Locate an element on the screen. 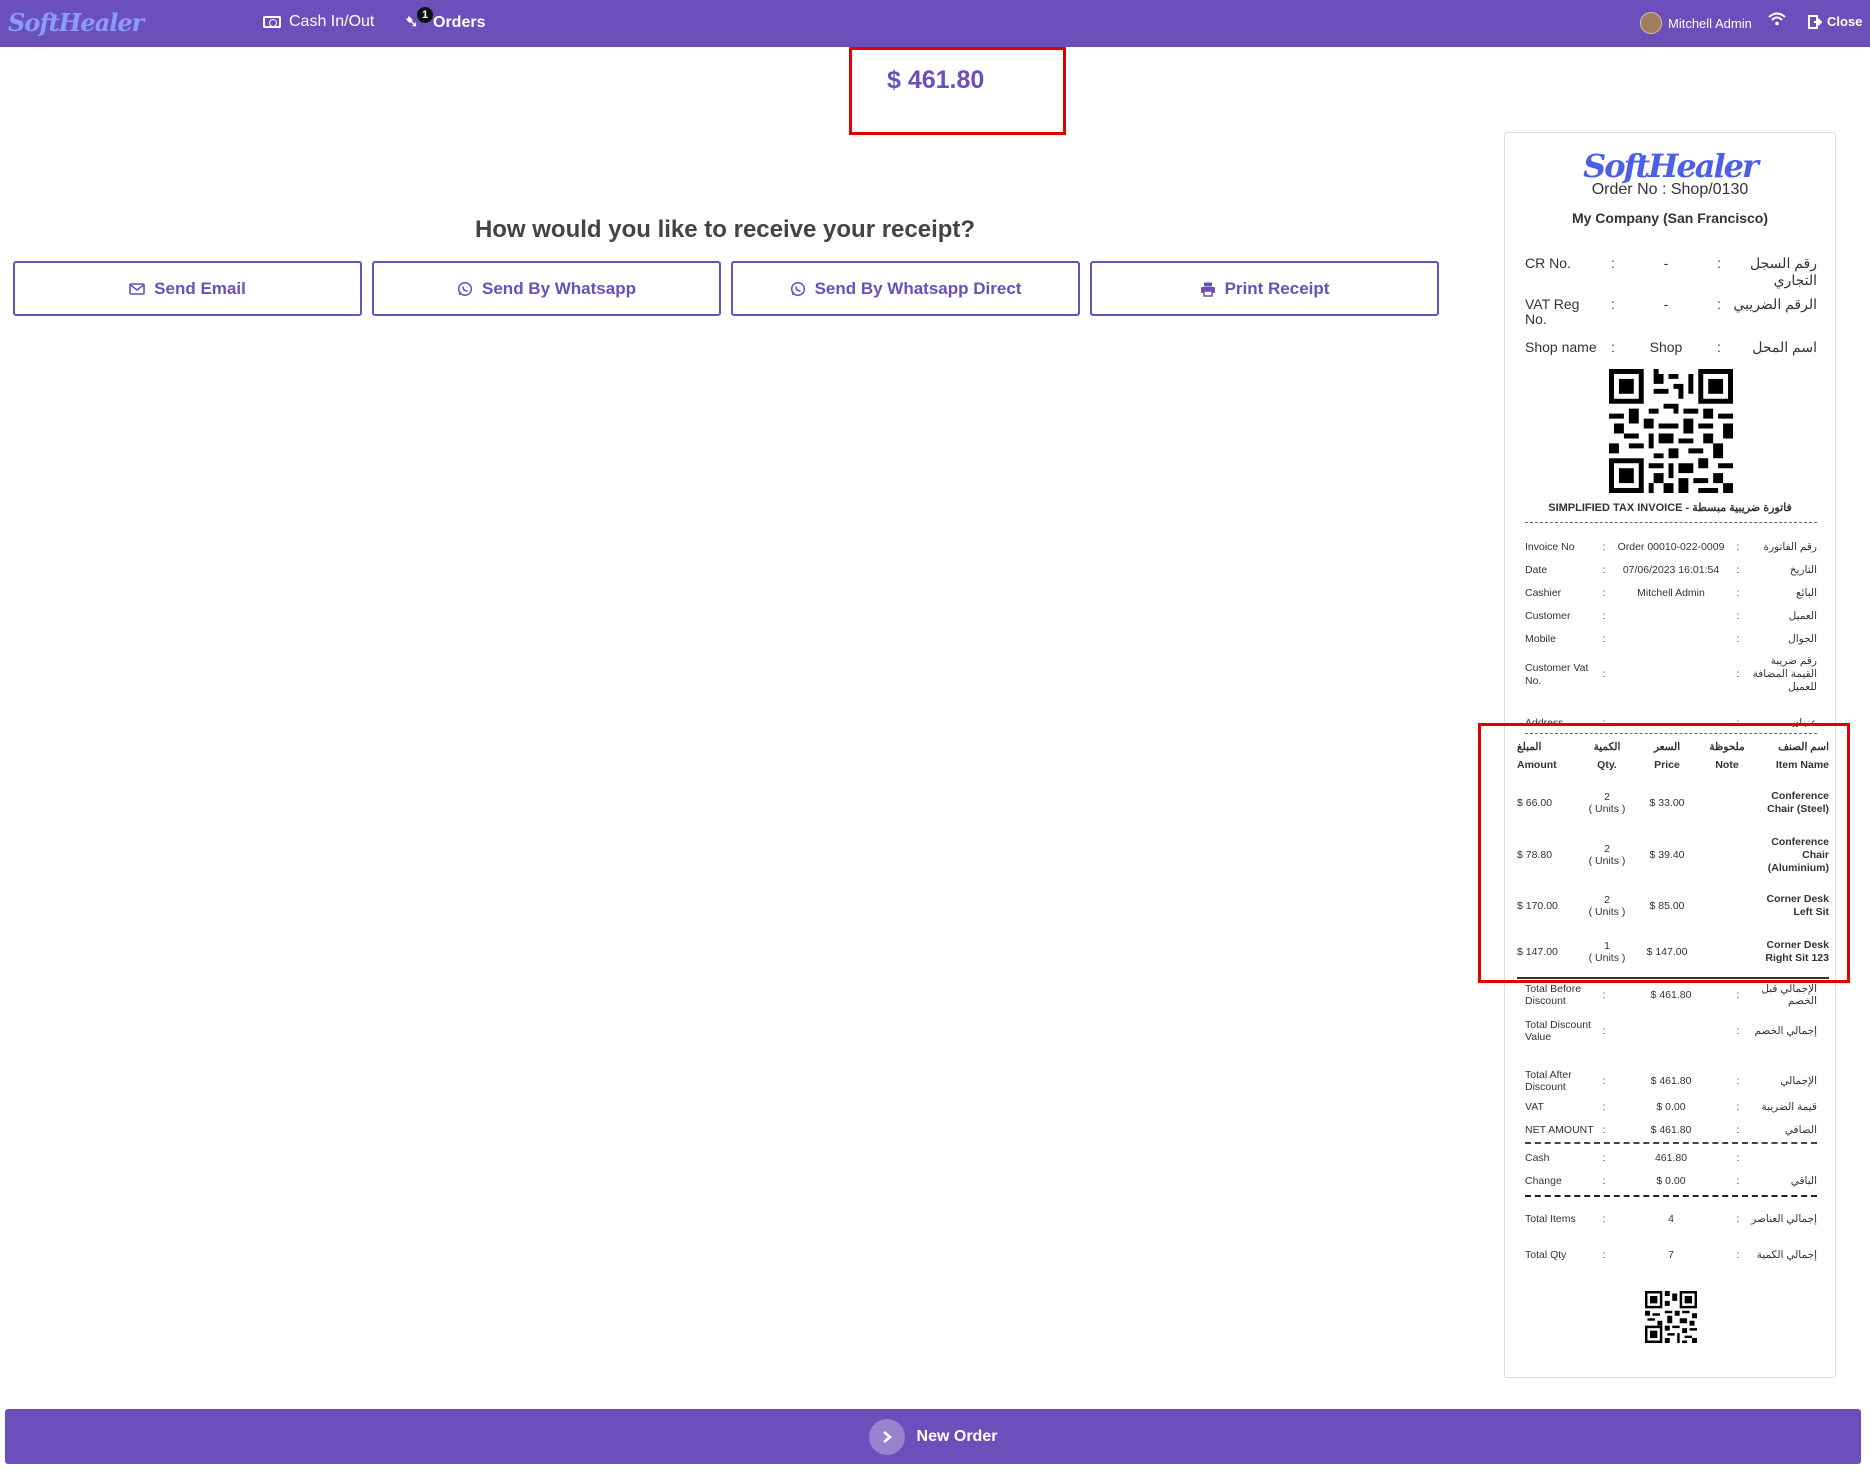 This screenshot has height=1474, width=1870. header-row-vat: VAT Reg No.: -: الرقم الضريبي is located at coordinates (1671, 312).